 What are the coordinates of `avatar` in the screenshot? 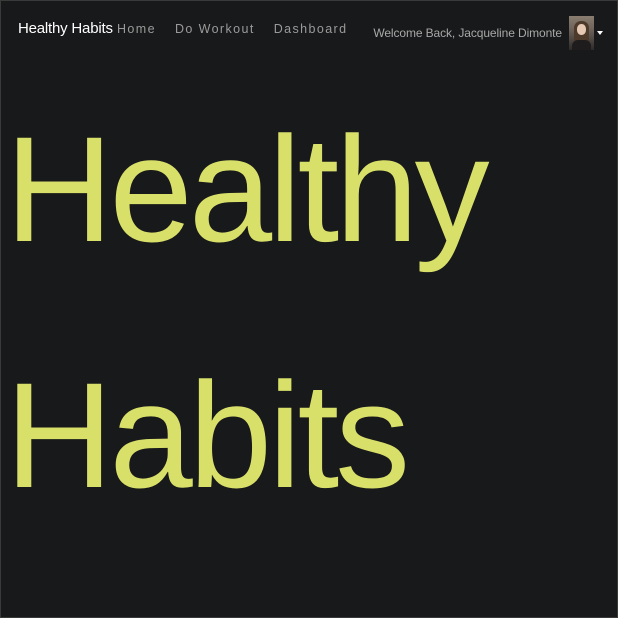 It's located at (581, 33).